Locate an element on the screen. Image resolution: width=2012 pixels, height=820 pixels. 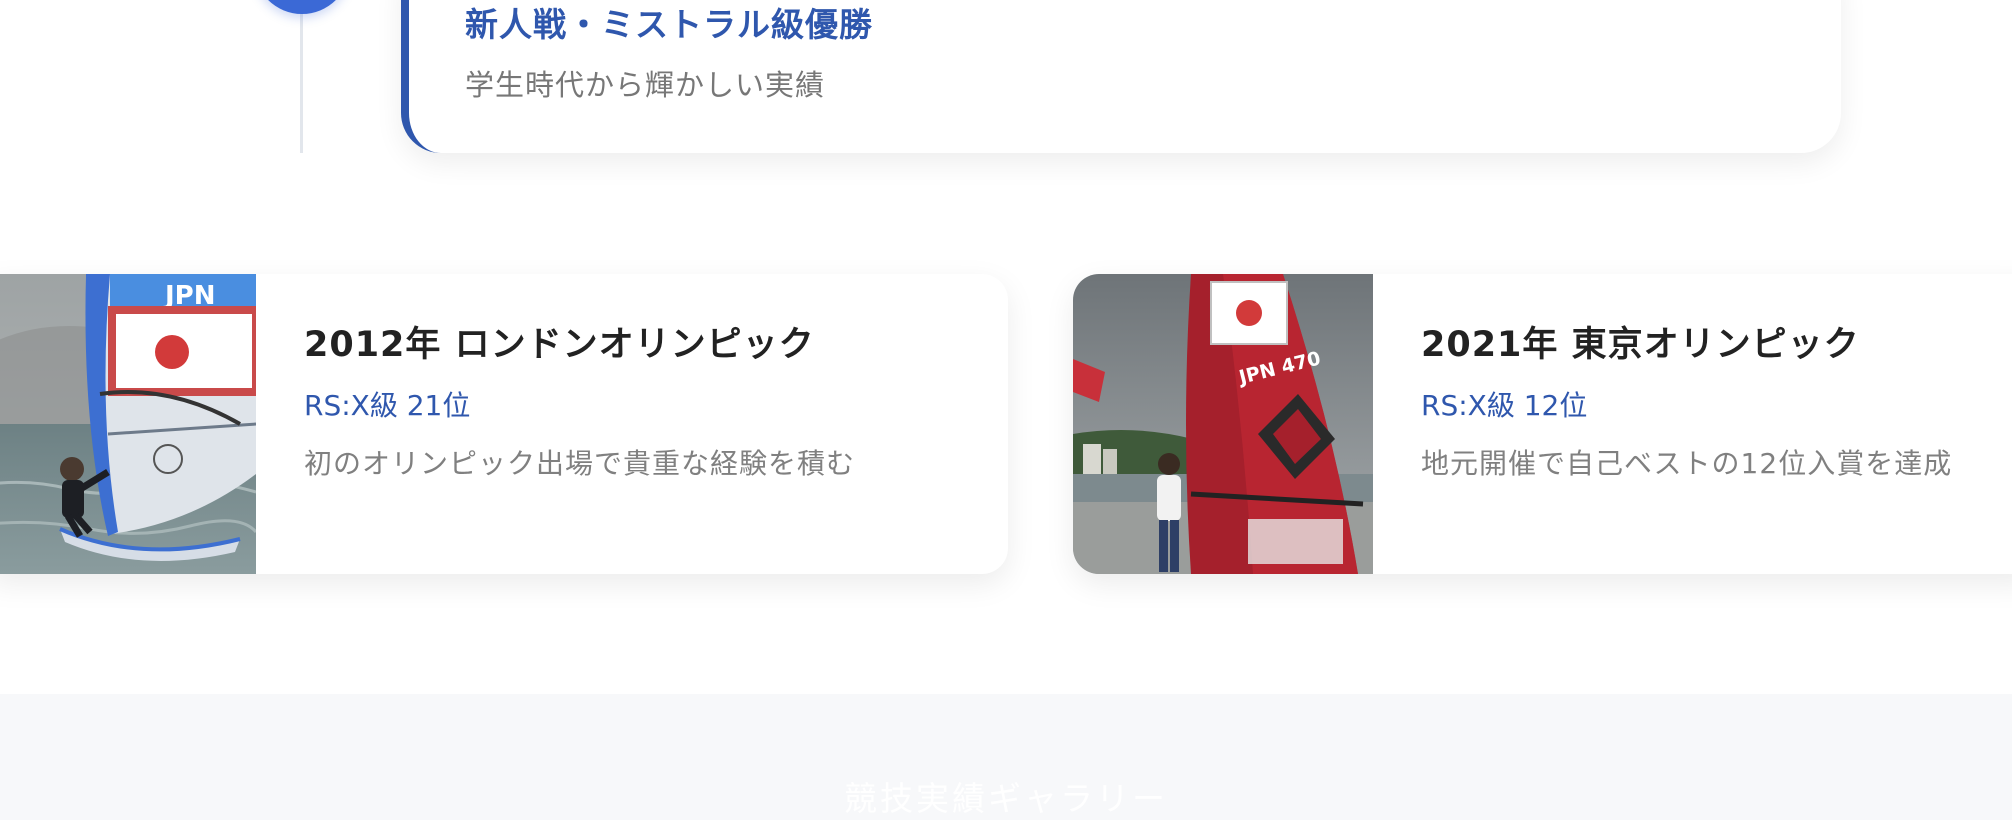
tokyo-result: RS:X級 12位 is located at coordinates (1504, 405).